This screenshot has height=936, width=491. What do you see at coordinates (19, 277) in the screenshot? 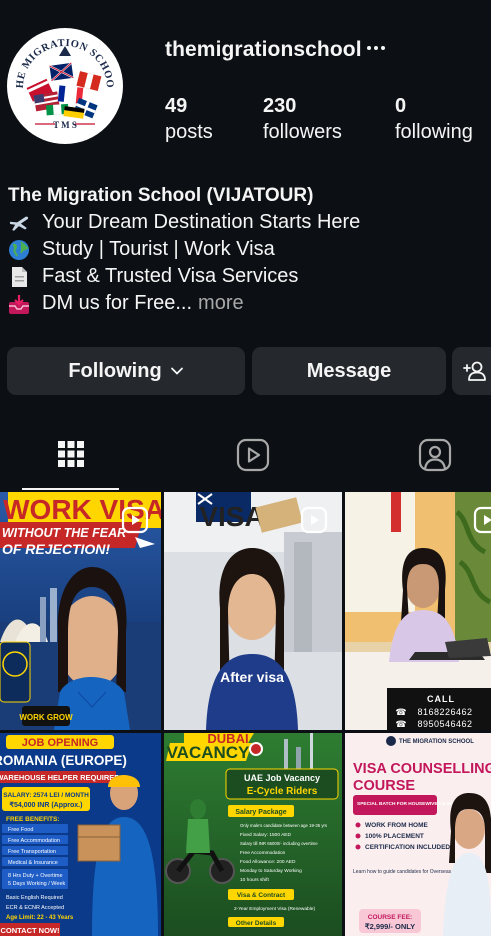
I see `document-icon` at bounding box center [19, 277].